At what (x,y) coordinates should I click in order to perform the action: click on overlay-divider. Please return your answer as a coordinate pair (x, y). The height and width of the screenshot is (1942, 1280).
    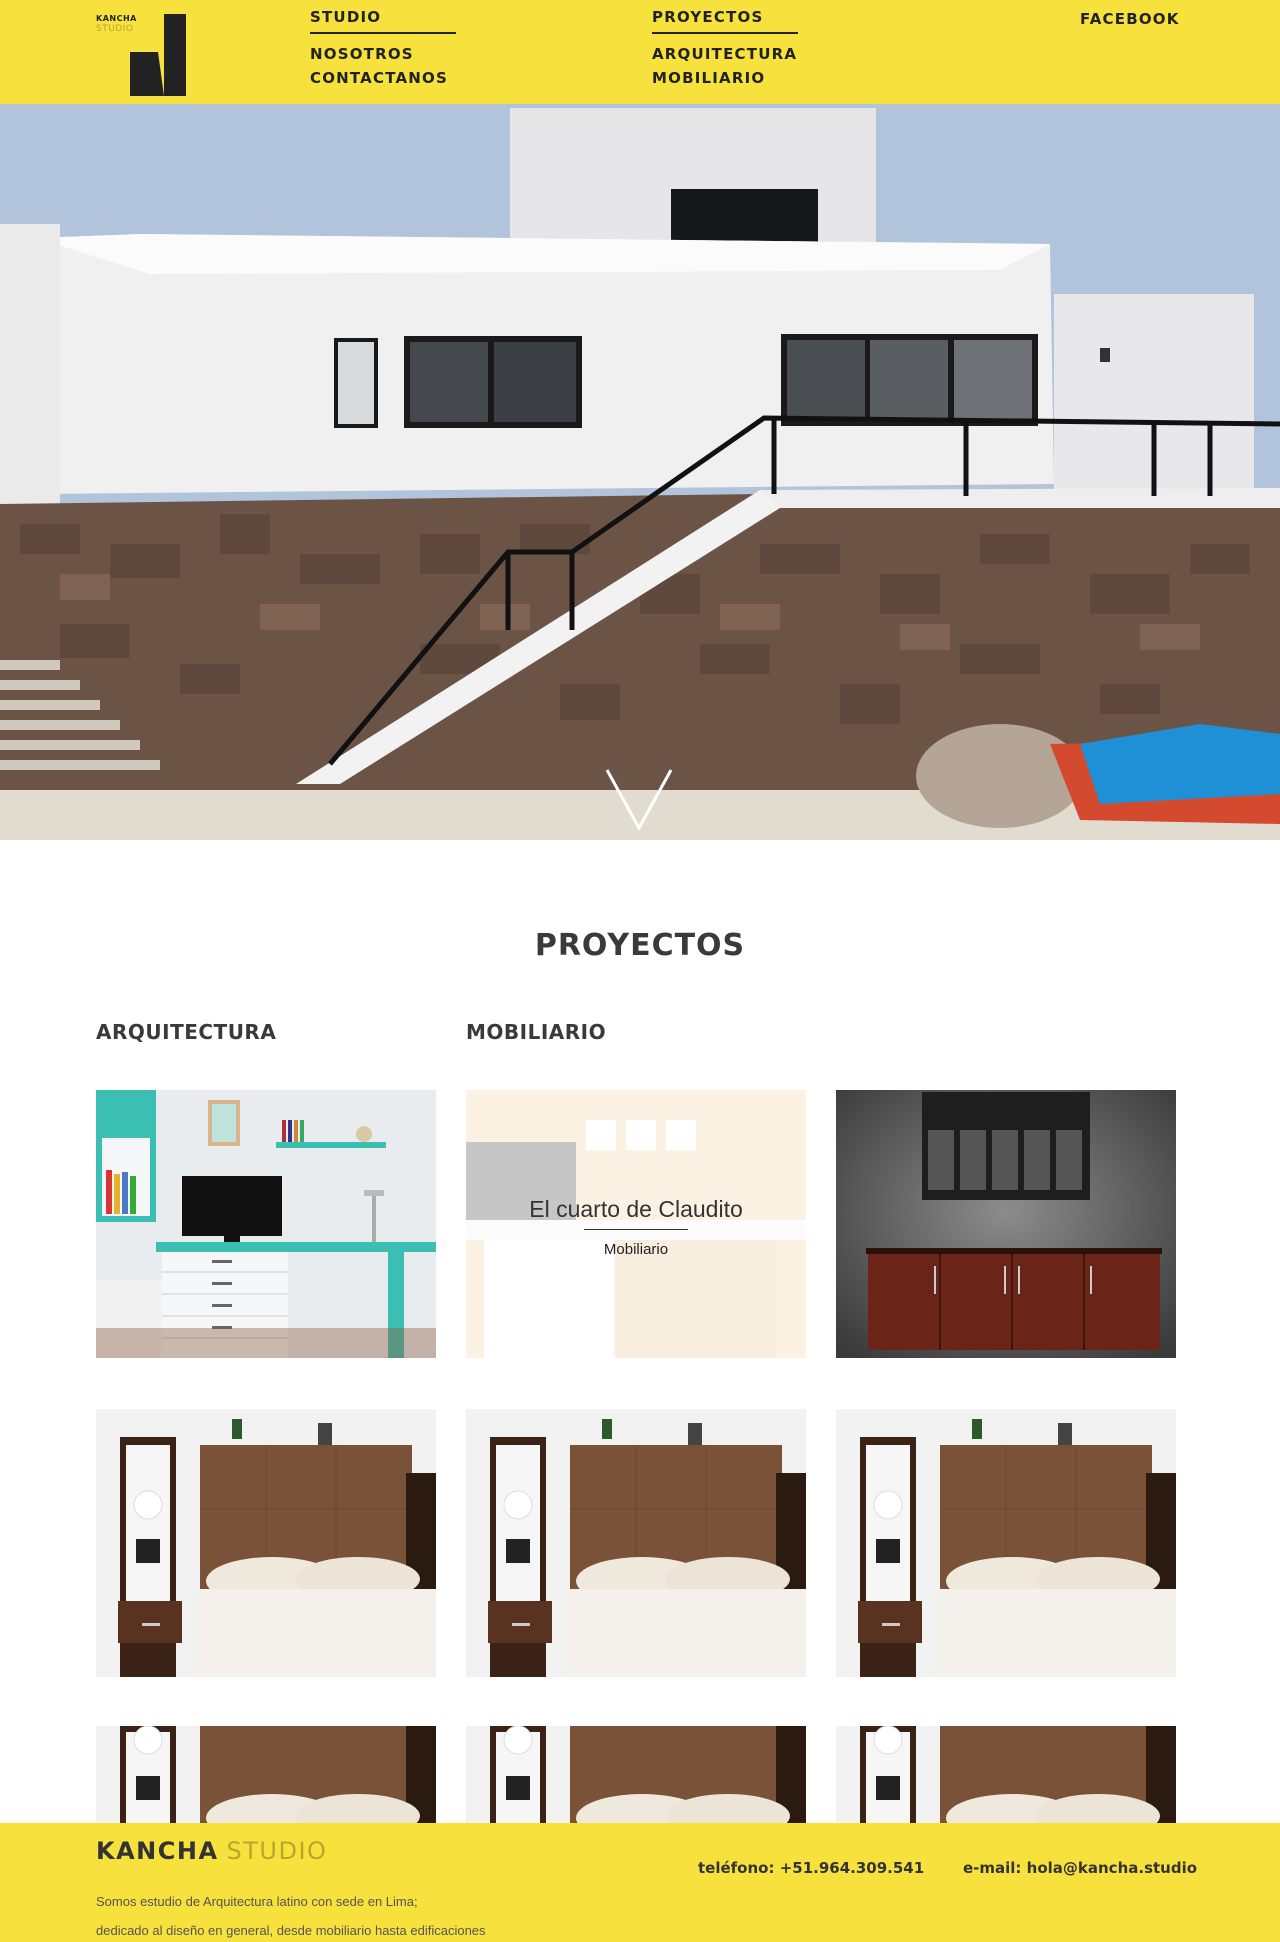
    Looking at the image, I should click on (636, 1229).